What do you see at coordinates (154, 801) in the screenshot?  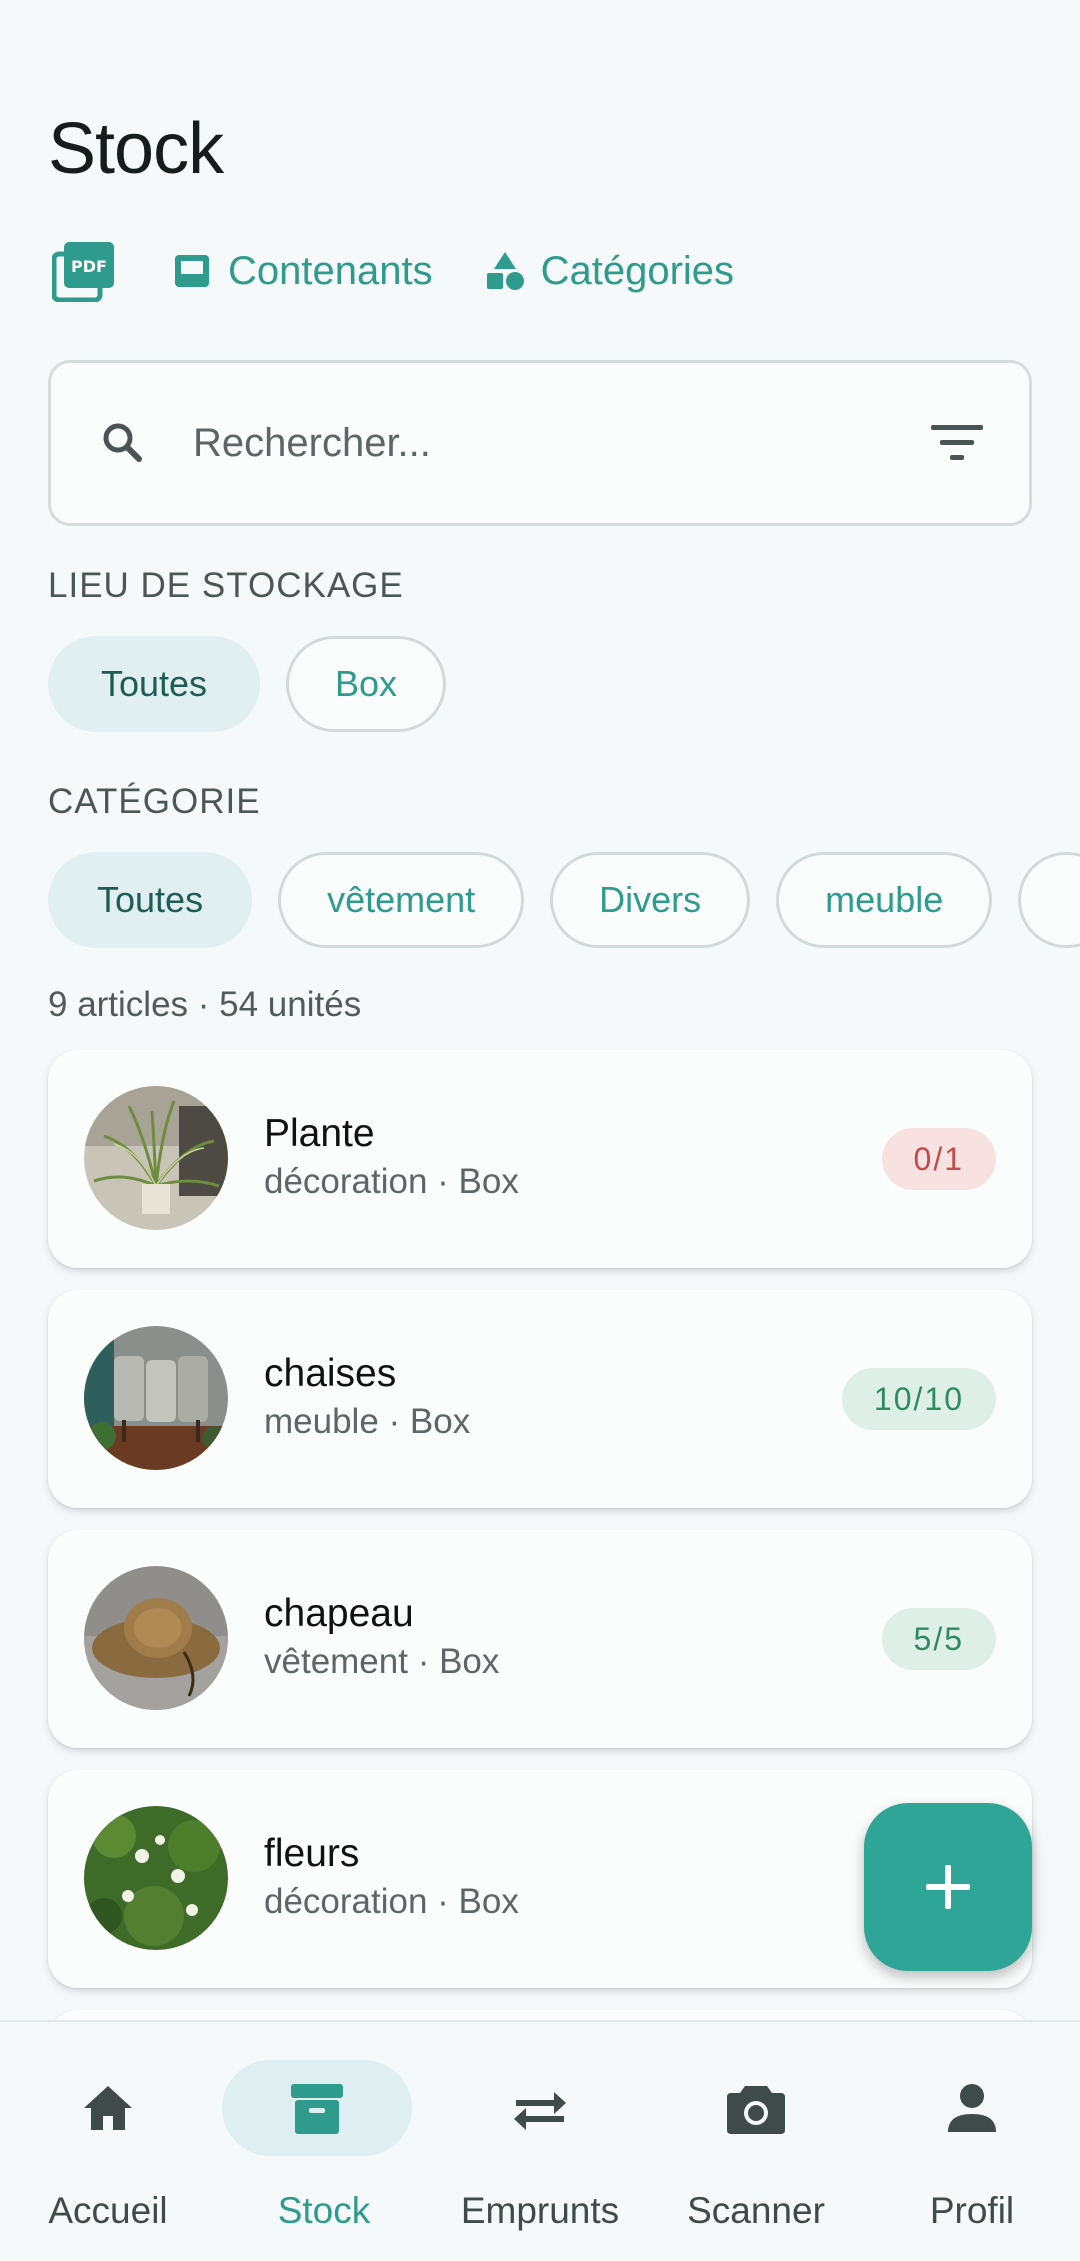 I see `category-label: CATÉGORIE` at bounding box center [154, 801].